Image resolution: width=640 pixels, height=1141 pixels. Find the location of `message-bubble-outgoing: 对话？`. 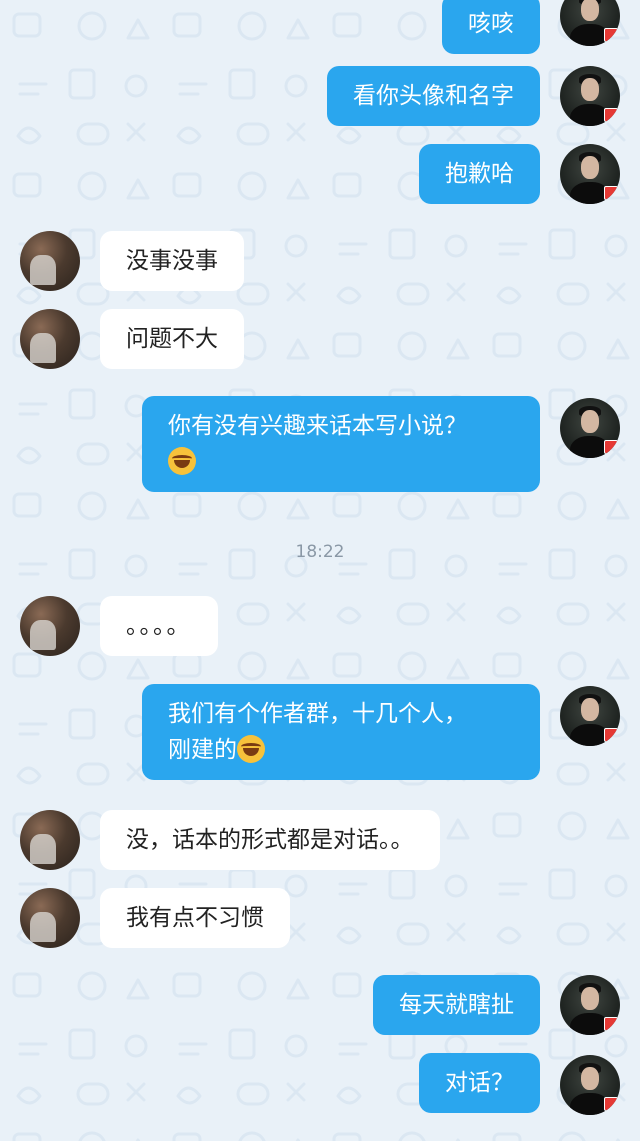

message-bubble-outgoing: 对话？ is located at coordinates (479, 1083).